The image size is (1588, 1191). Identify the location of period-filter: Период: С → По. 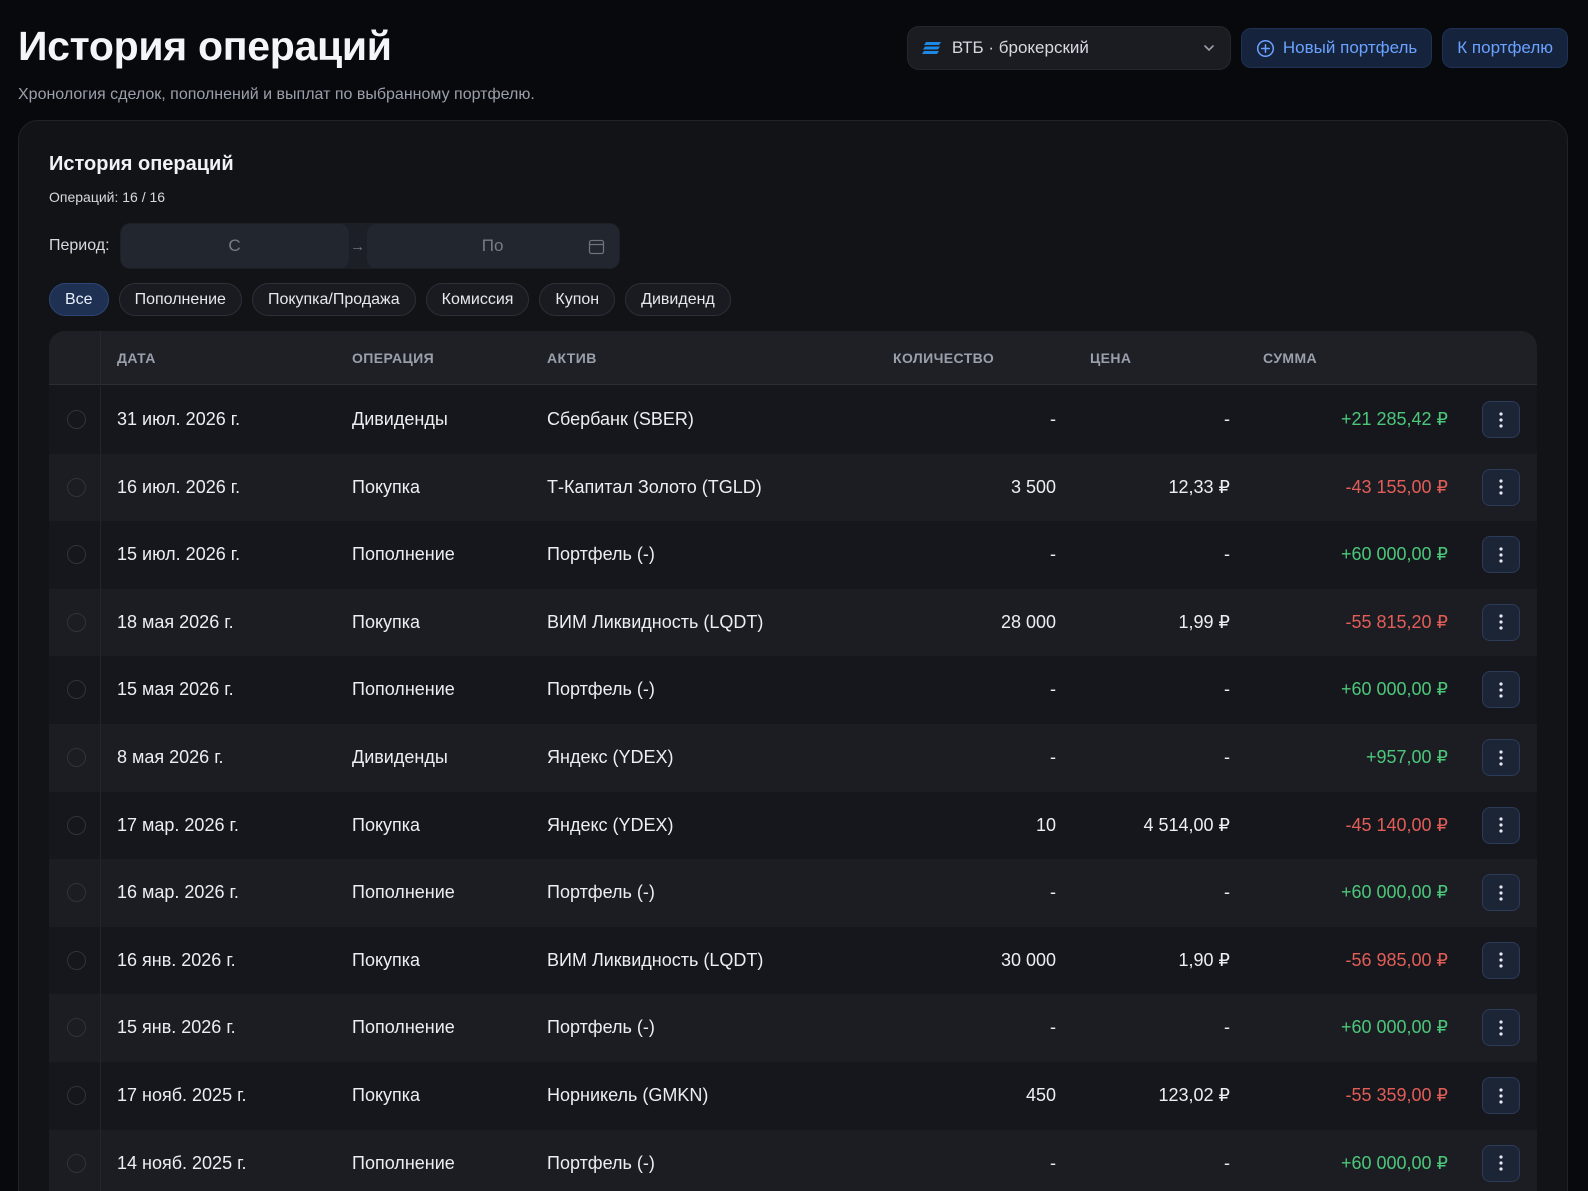
(334, 246).